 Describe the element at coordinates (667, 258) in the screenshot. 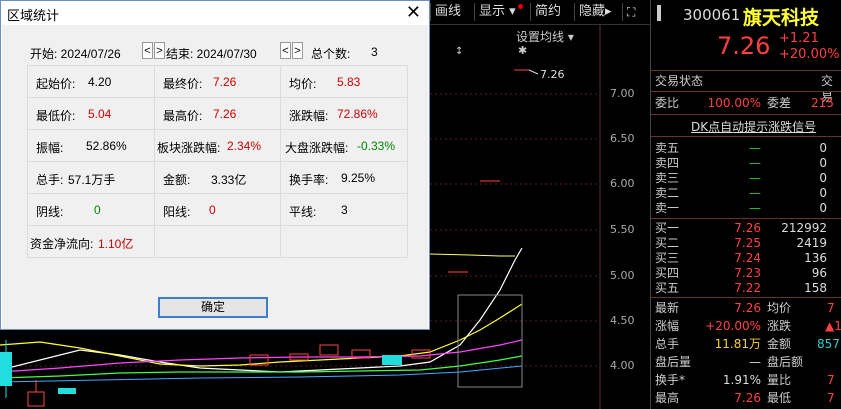

I see `bid-label: 买三` at that location.